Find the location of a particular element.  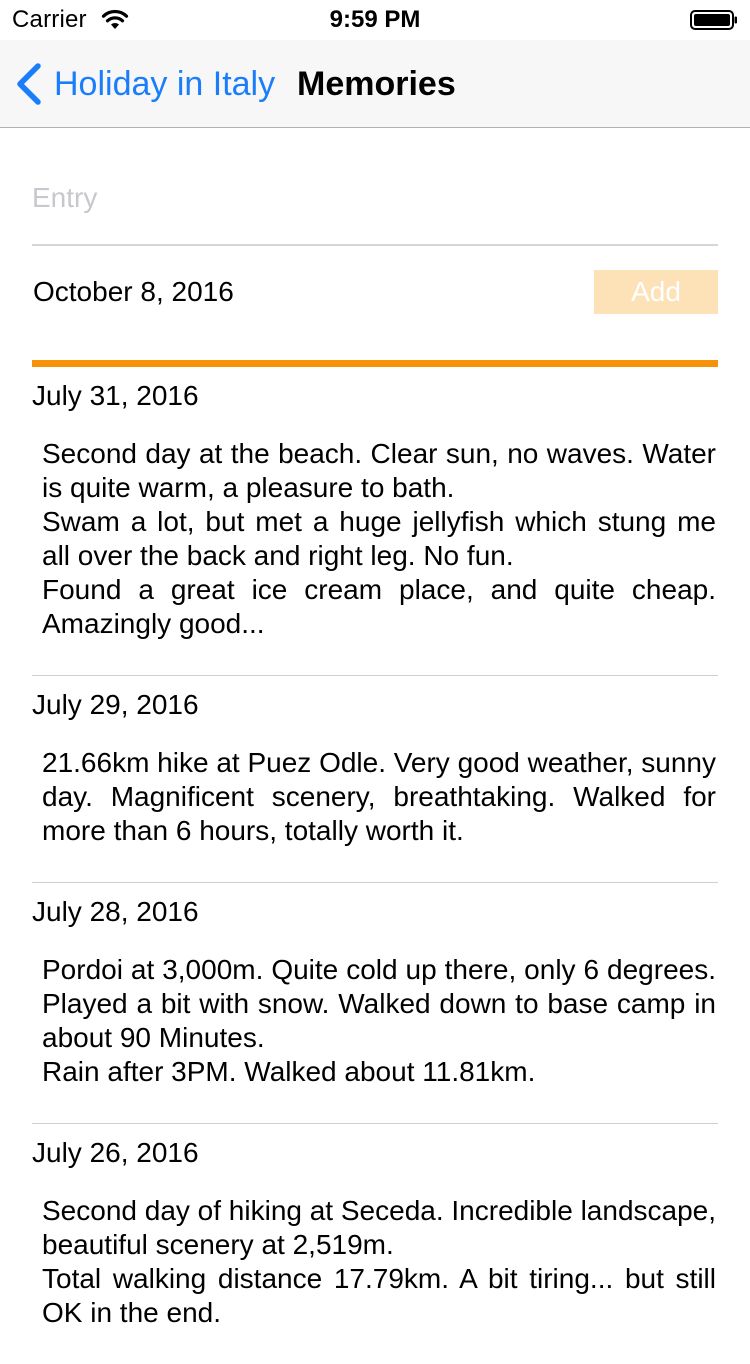

memory-paragraph: Rain after 3PM. Walked about 11.81km. is located at coordinates (289, 1071).